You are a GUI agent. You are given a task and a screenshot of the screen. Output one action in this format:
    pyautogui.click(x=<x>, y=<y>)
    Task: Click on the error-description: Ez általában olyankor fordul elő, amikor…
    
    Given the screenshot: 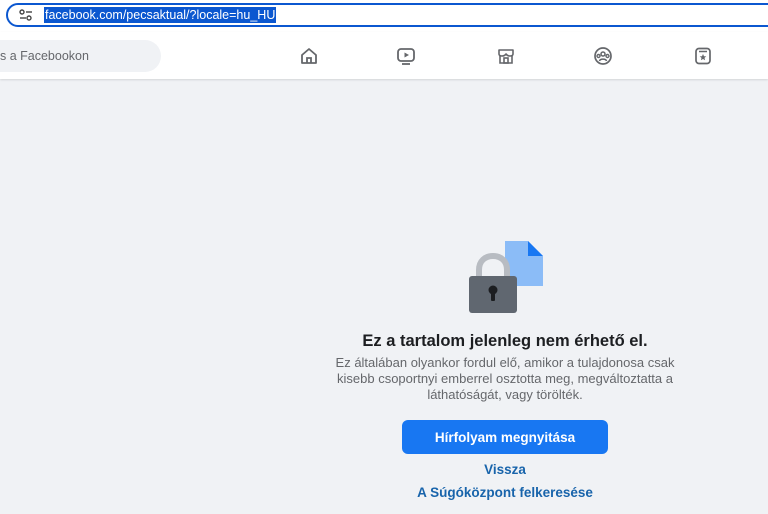 What is the action you would take?
    pyautogui.click(x=505, y=378)
    